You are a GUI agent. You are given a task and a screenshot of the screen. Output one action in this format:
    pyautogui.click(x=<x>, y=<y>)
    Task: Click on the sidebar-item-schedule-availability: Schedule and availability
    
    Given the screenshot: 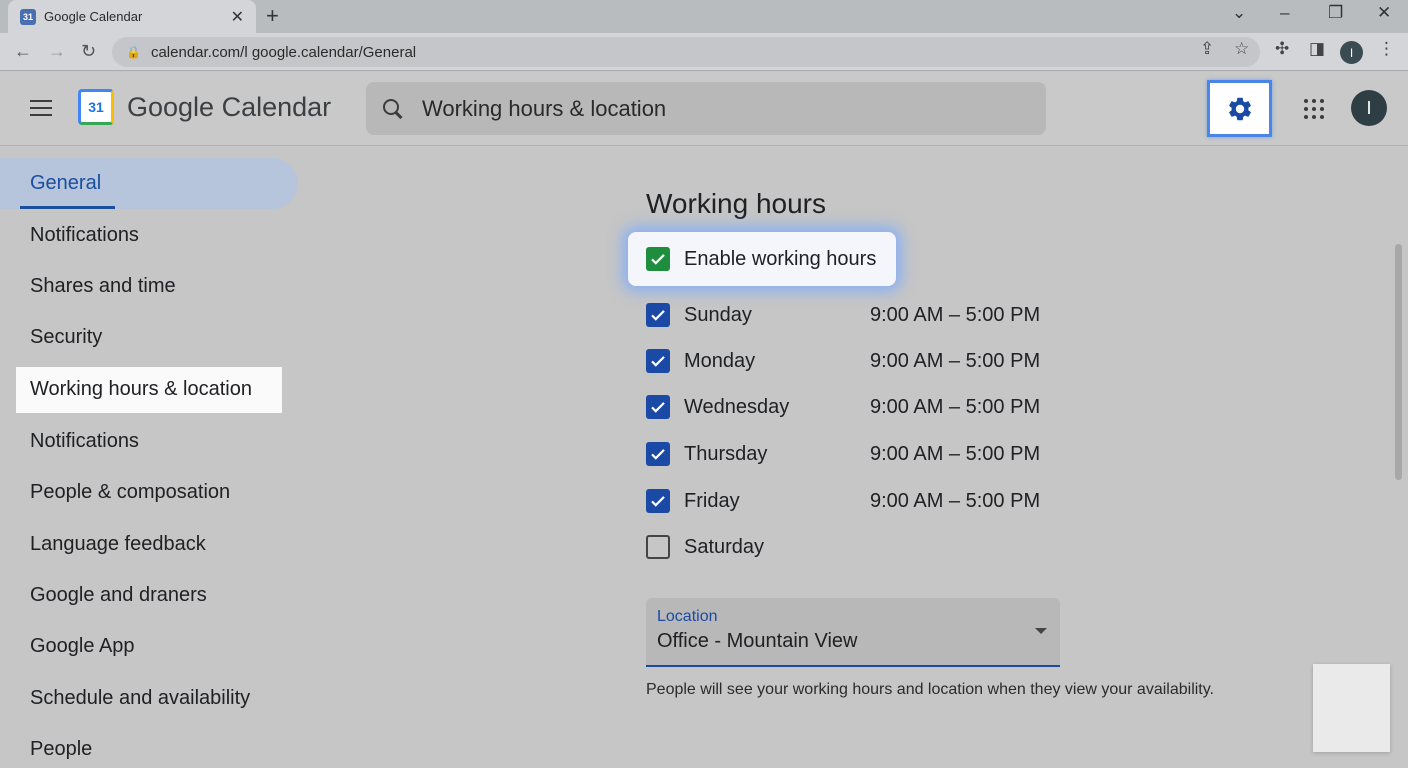 What is the action you would take?
    pyautogui.click(x=150, y=698)
    